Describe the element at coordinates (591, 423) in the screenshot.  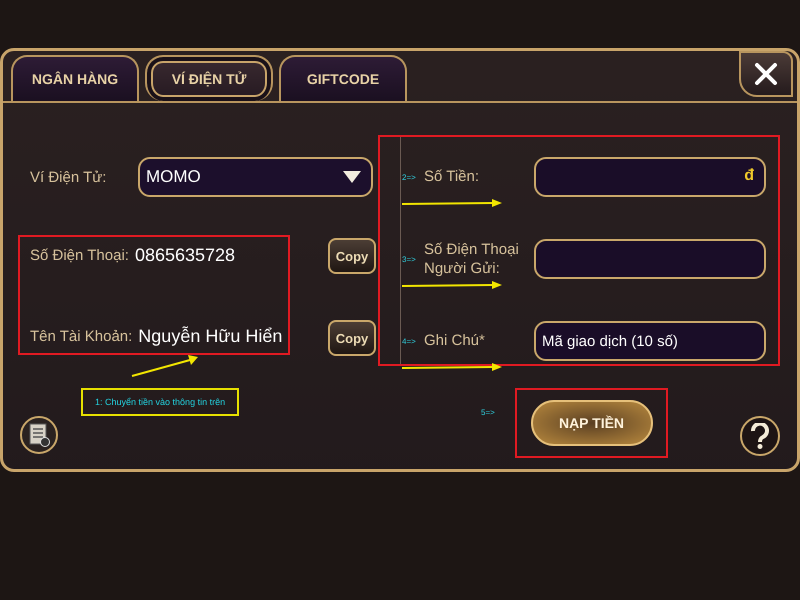
I see `deposit-button: NẠP TIỀN` at that location.